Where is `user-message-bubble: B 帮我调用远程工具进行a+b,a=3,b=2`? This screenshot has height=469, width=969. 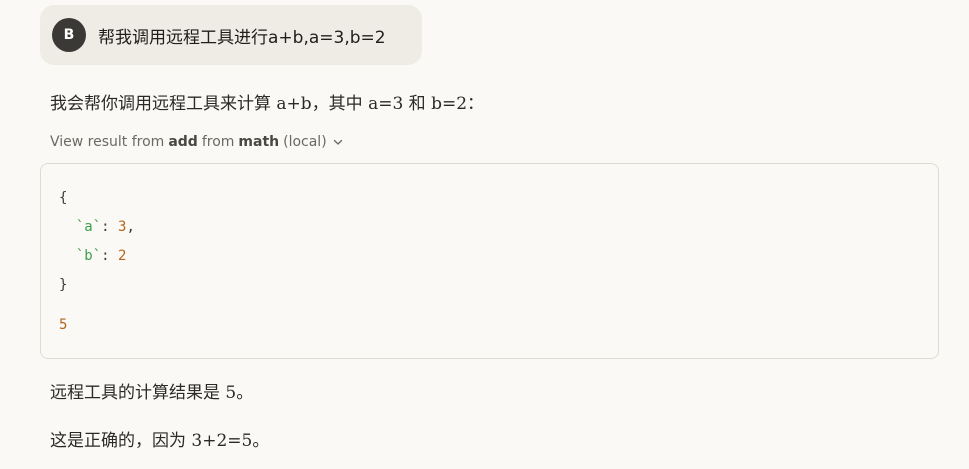
user-message-bubble: B 帮我调用远程工具进行a+b,a=3,b=2 is located at coordinates (231, 35).